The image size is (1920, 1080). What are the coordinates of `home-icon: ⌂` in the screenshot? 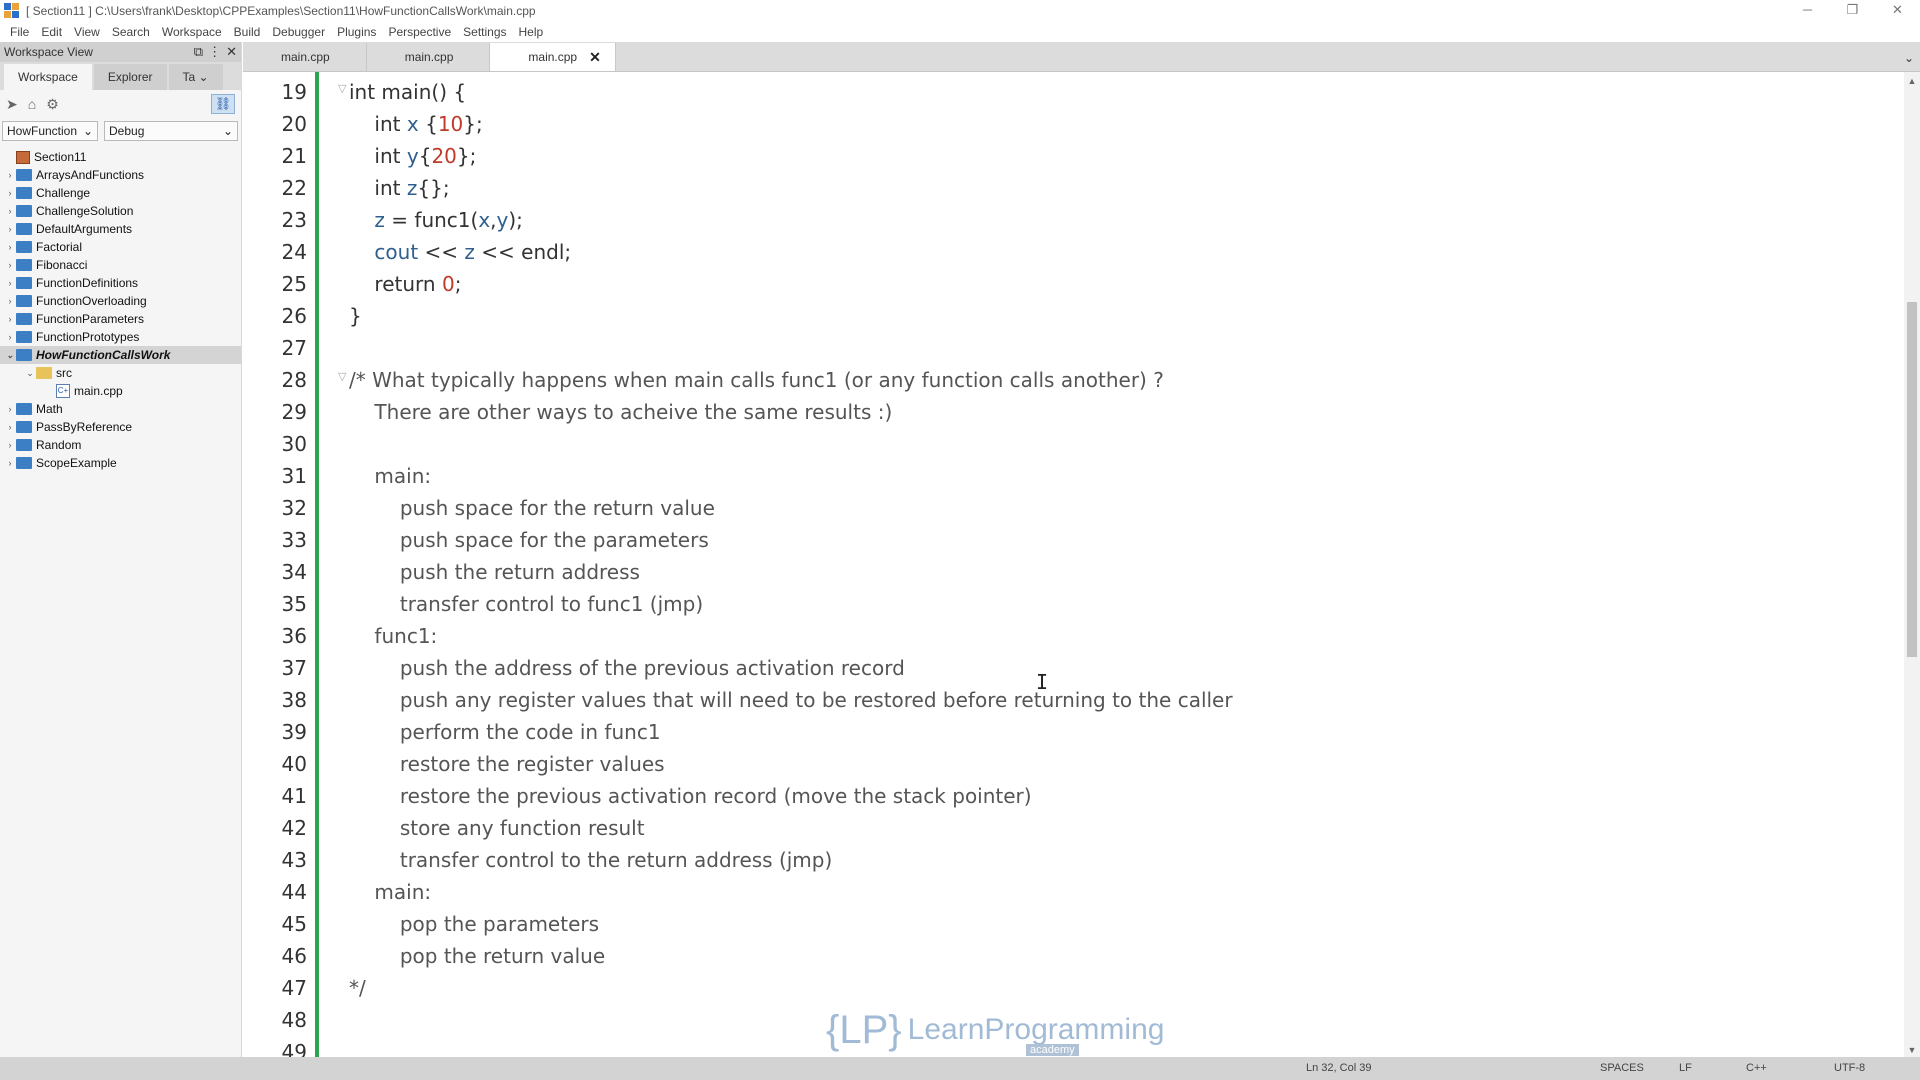 It's located at (32, 104).